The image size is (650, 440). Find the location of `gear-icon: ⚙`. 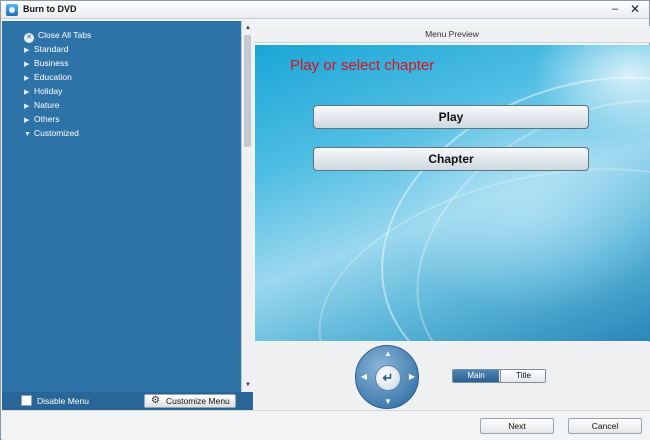

gear-icon: ⚙ is located at coordinates (155, 400).